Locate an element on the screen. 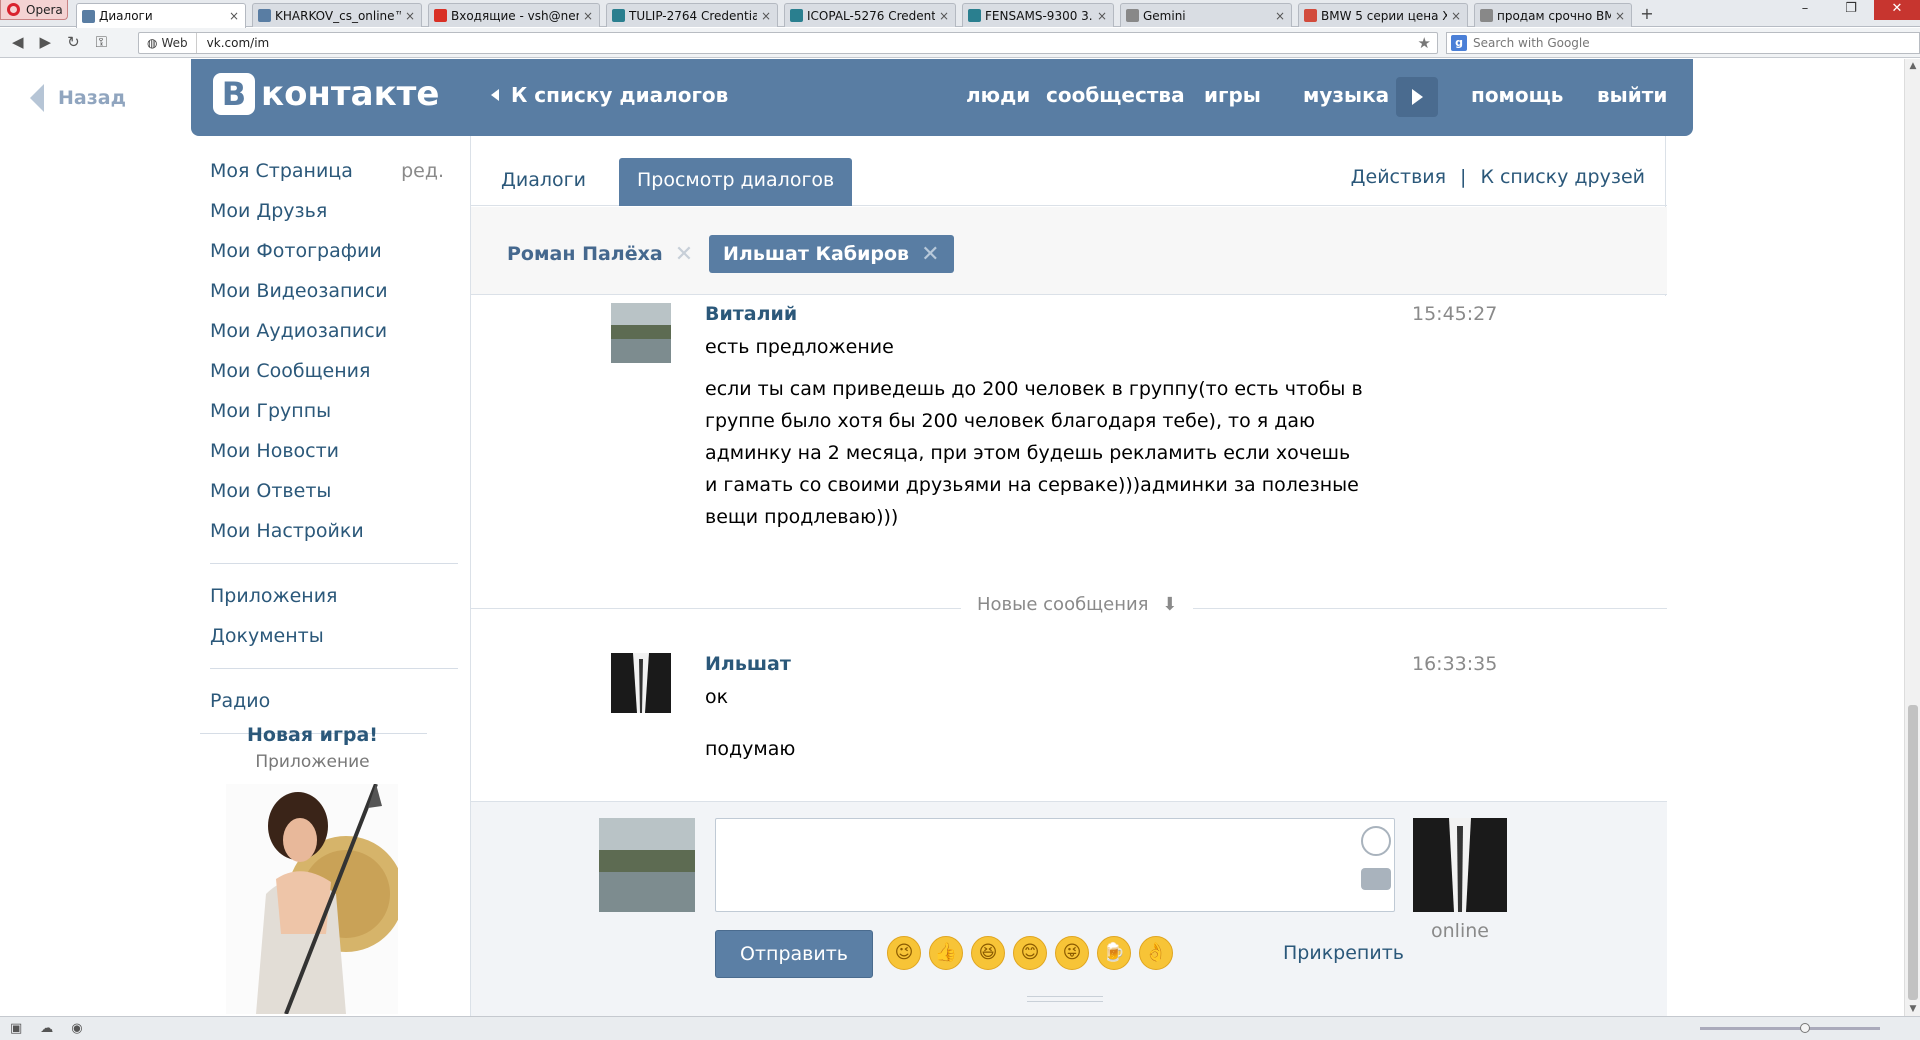 The image size is (1920, 1040). site-info-chip: ◍ Web is located at coordinates (168, 43).